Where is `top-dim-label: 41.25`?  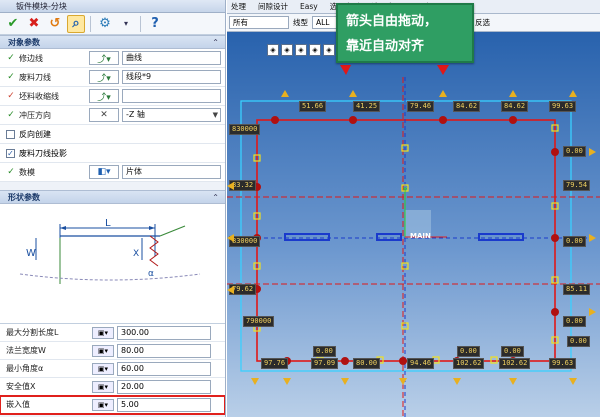 top-dim-label: 41.25 is located at coordinates (367, 106).